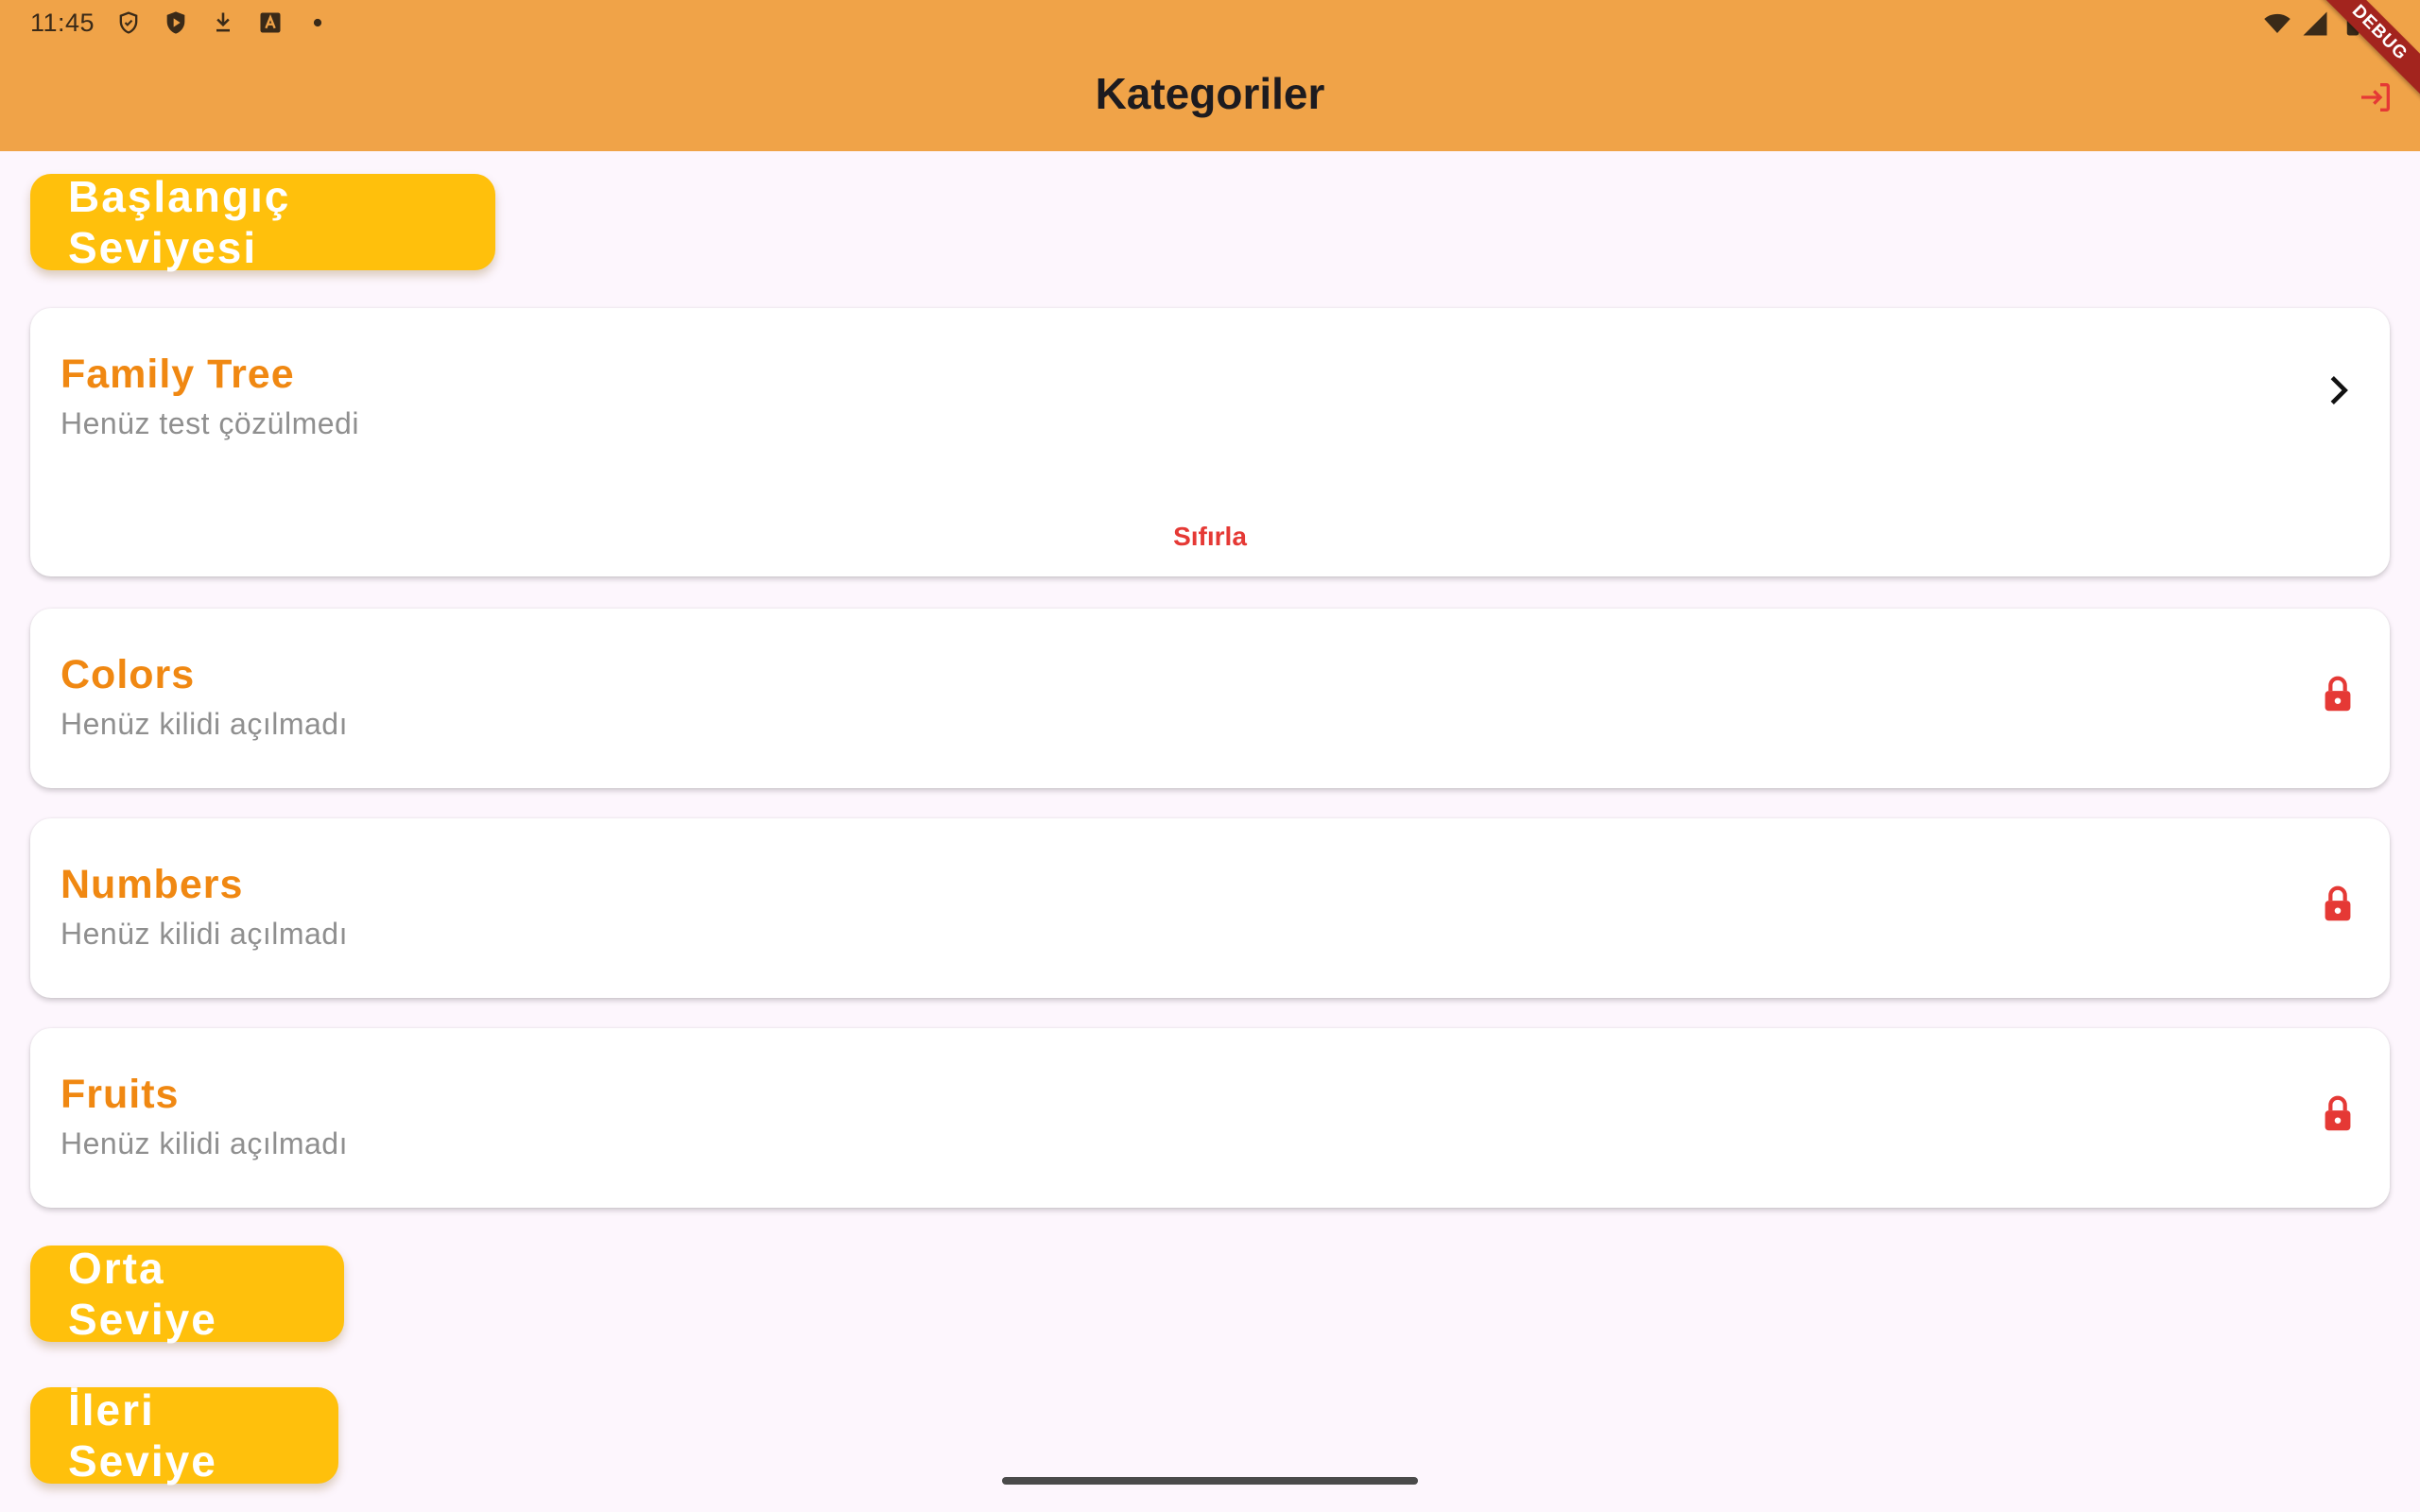 The image size is (2420, 1512). What do you see at coordinates (129, 22) in the screenshot?
I see `shield-icon` at bounding box center [129, 22].